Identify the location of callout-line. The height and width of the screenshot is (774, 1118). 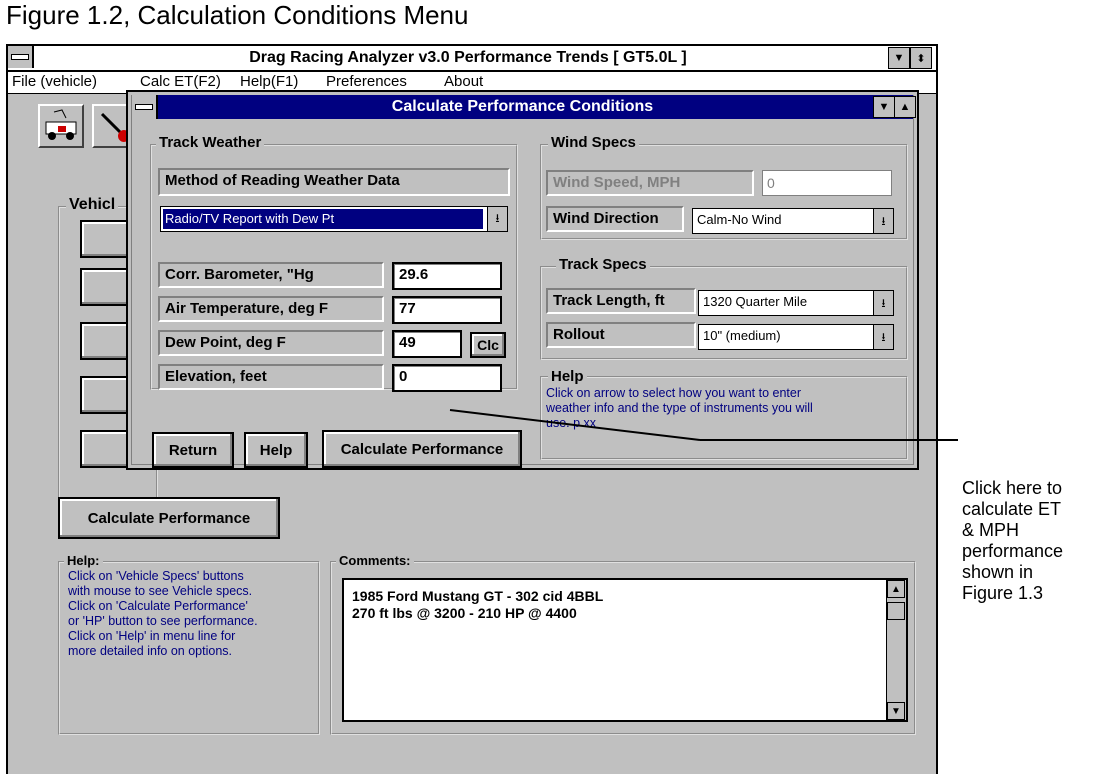
(703, 425).